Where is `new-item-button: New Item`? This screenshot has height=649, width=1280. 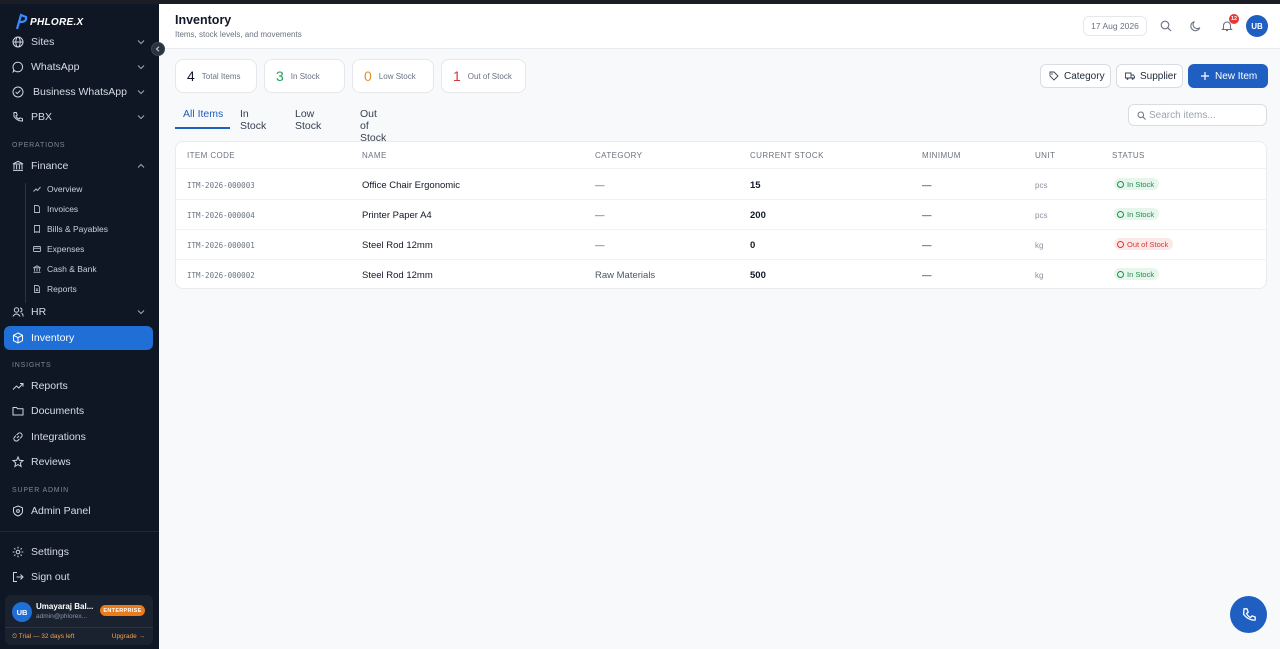
new-item-button: New Item is located at coordinates (1228, 76).